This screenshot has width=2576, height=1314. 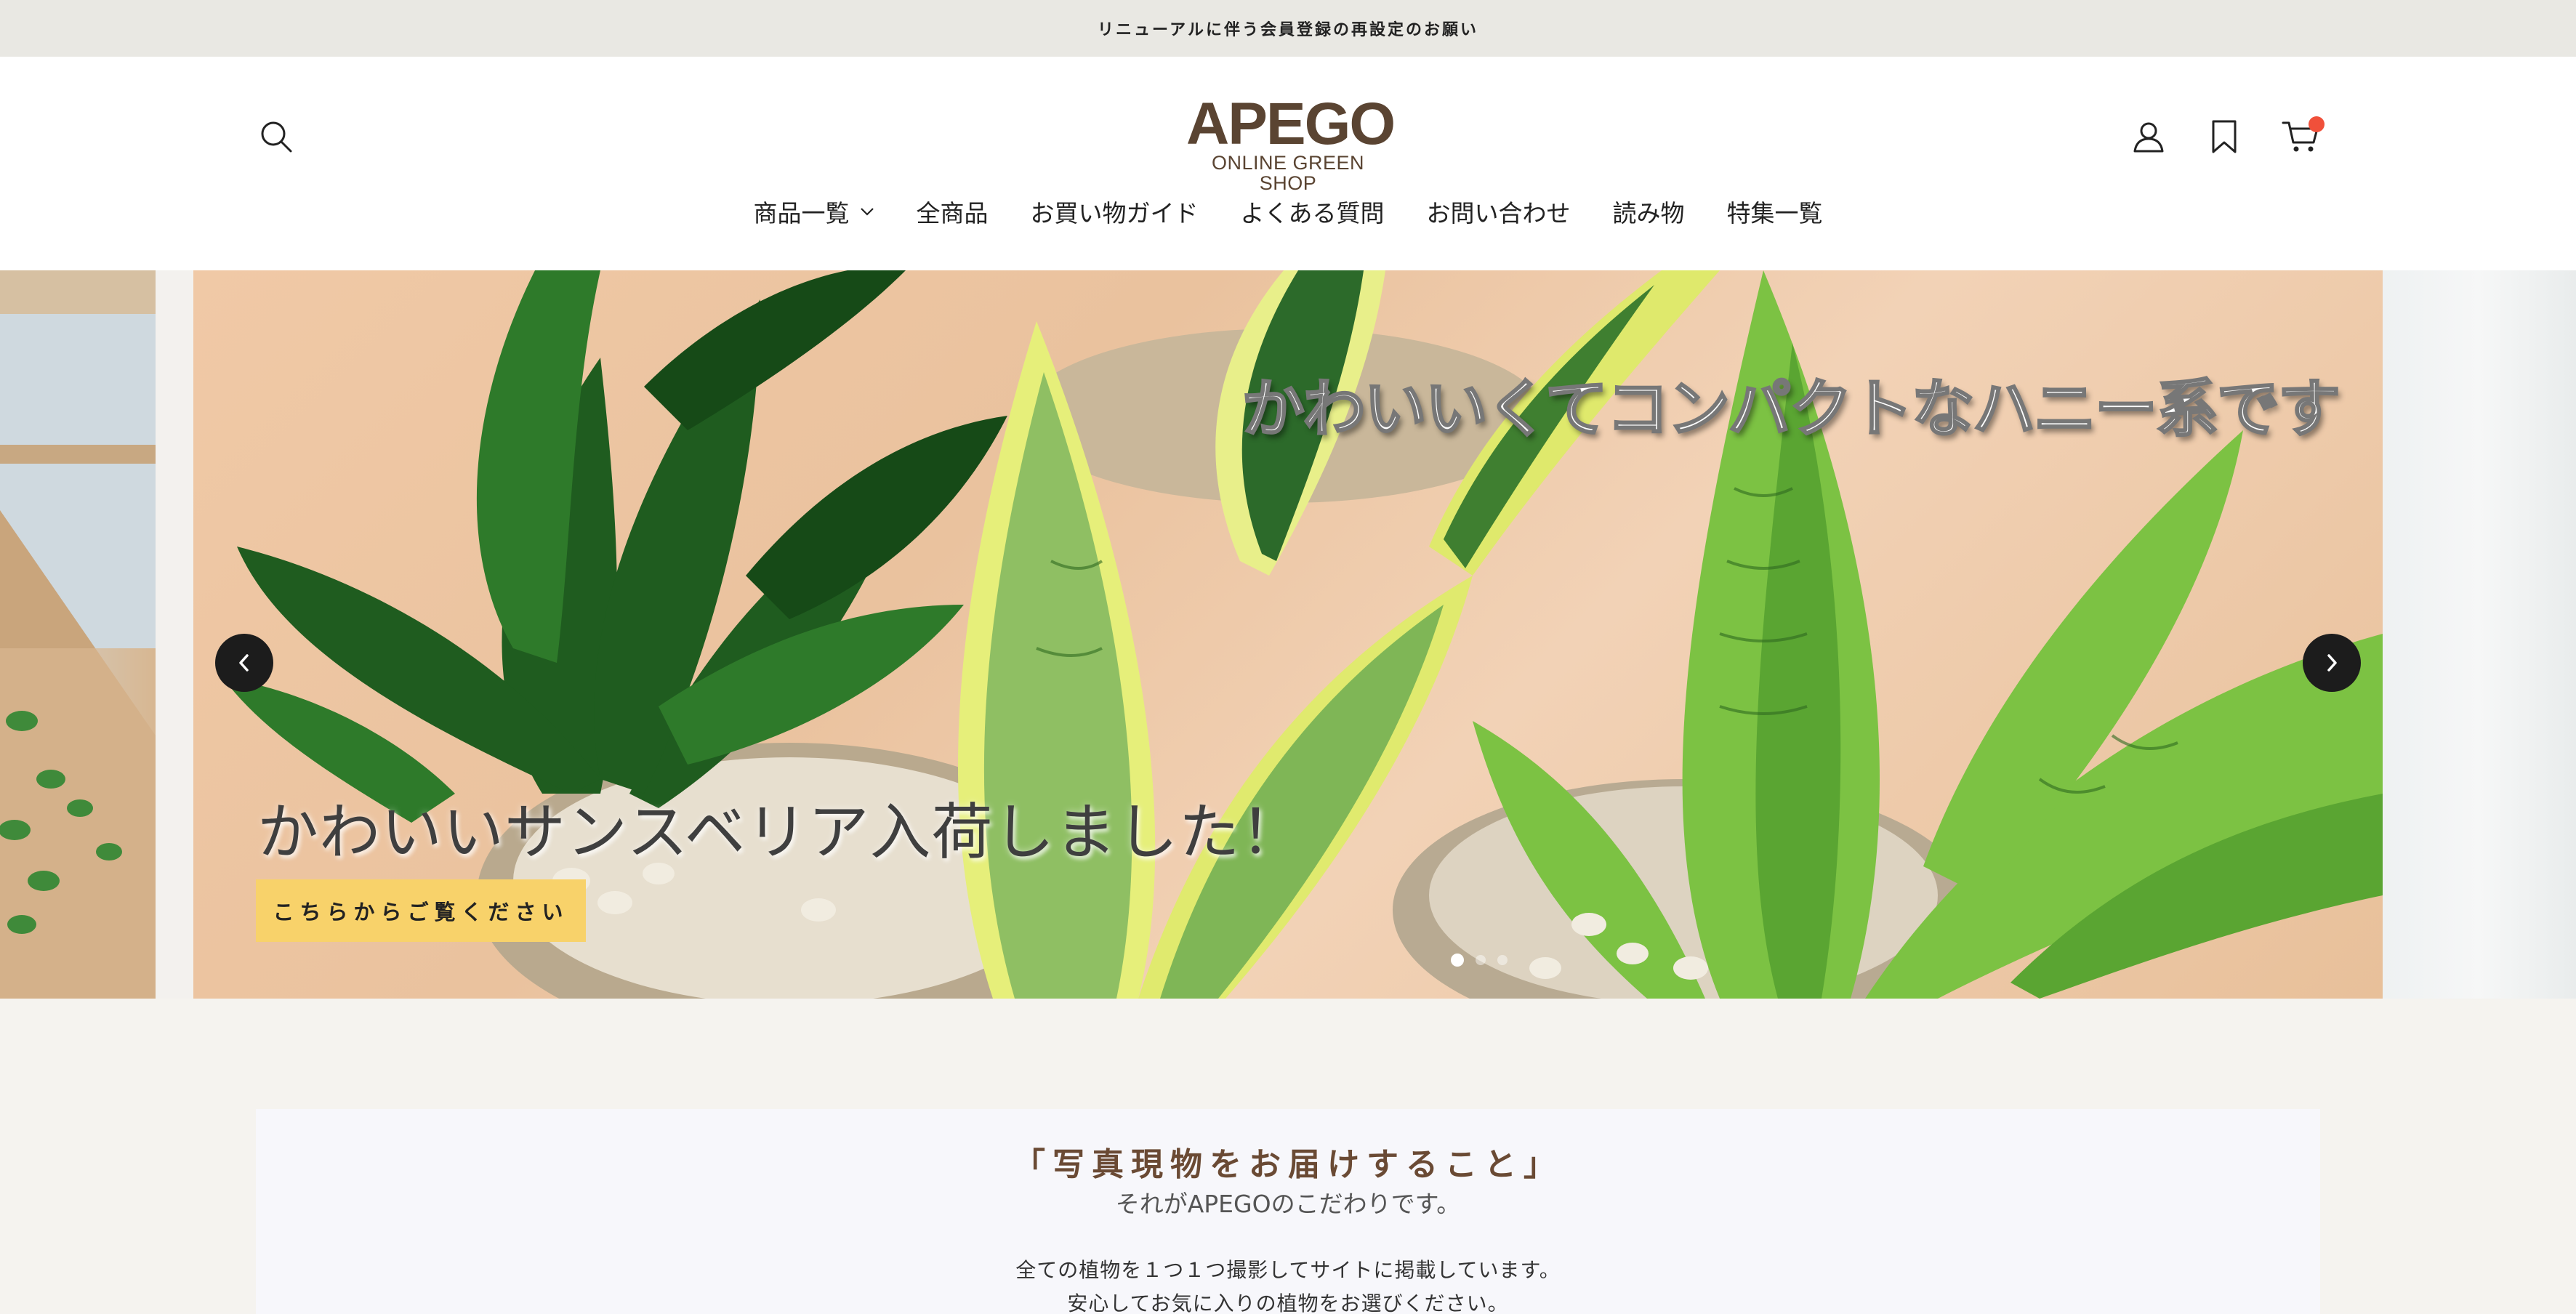 I want to click on chevron-down-icon, so click(x=867, y=212).